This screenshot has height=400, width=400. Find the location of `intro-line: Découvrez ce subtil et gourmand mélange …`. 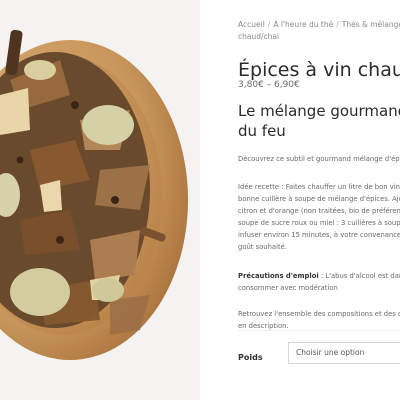

intro-line: Découvrez ce subtil et gourmand mélange … is located at coordinates (319, 159).